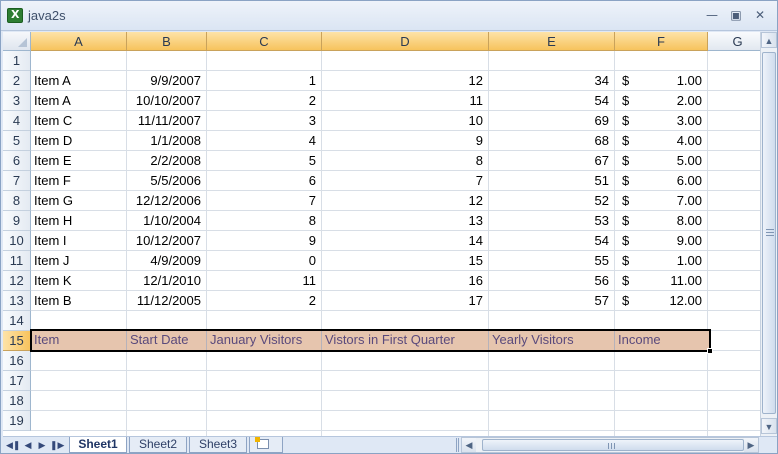 The height and width of the screenshot is (454, 778). I want to click on cell-f11: 1.00, so click(661, 261).